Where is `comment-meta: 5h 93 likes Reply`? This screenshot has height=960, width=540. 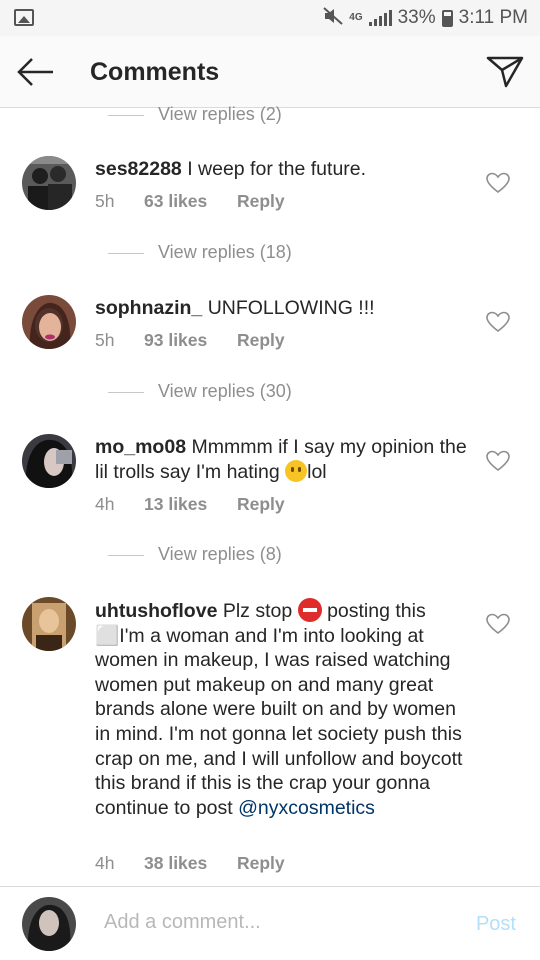
comment-meta: 5h 93 likes Reply is located at coordinates (190, 340).